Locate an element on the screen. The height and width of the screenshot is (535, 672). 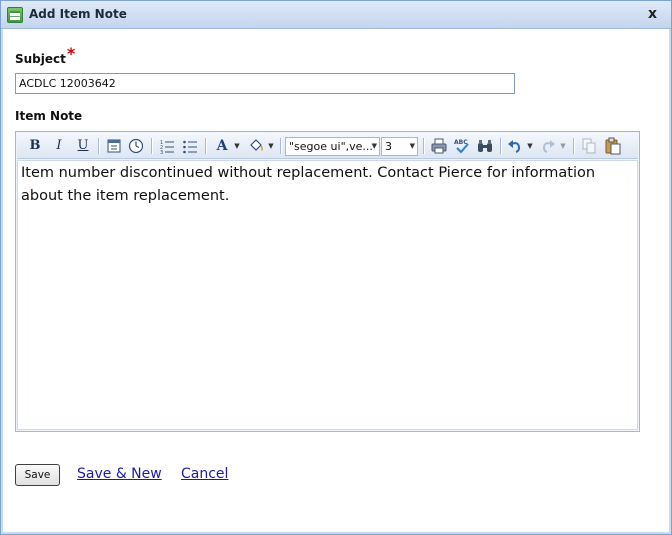
clock-icon is located at coordinates (136, 146).